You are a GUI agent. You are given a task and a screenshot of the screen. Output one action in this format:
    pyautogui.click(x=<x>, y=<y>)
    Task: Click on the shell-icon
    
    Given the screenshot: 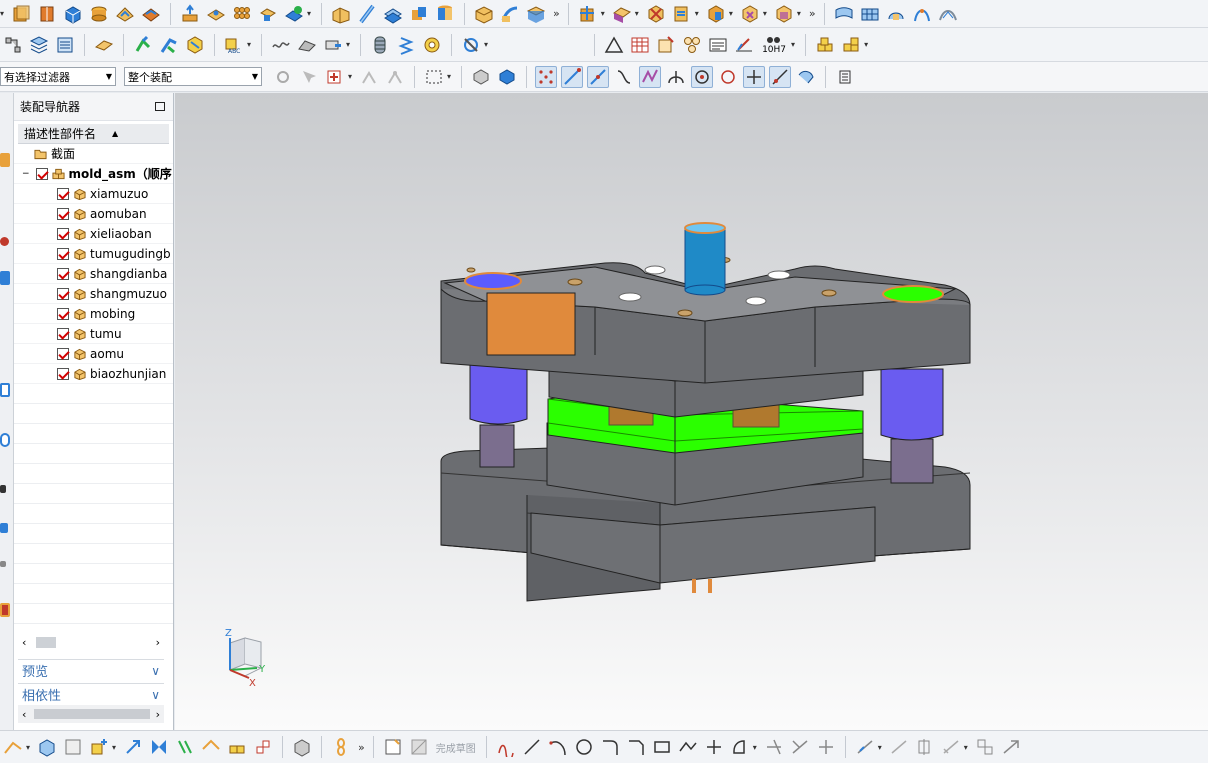 What is the action you would take?
    pyautogui.click(x=656, y=14)
    